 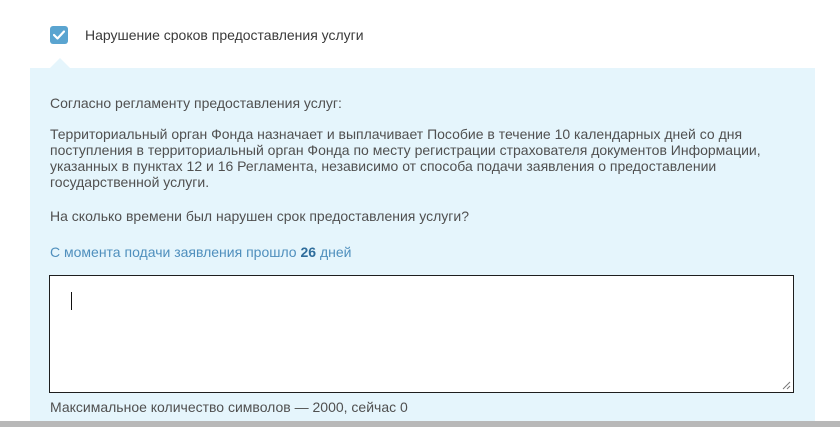 What do you see at coordinates (71, 301) in the screenshot?
I see `text-cursor` at bounding box center [71, 301].